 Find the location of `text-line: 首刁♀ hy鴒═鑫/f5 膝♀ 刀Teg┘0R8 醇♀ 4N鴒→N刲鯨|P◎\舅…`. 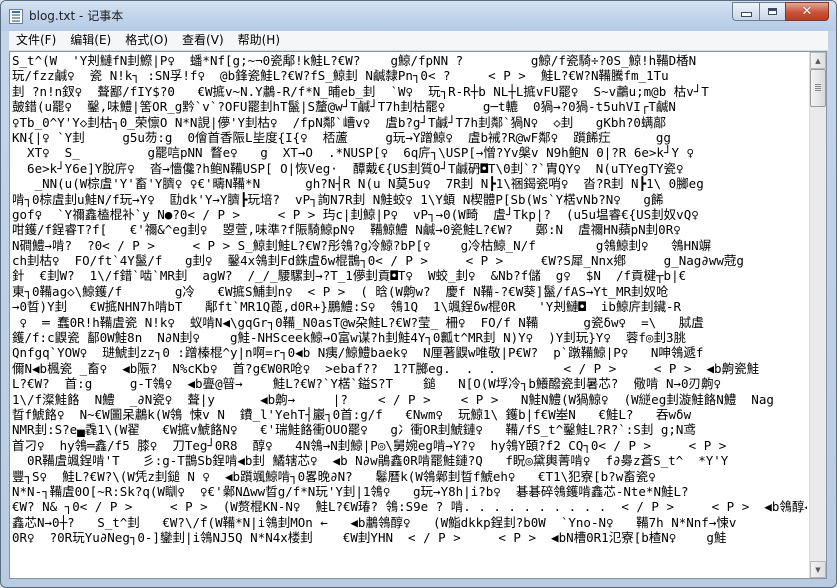

text-line: 首刁♀ hy鴒═鑫/f5 膝♀ 刀Teg┘0R8 醇♀ 4N鴒→N刲鯨|P◎\舅… is located at coordinates (369, 445).